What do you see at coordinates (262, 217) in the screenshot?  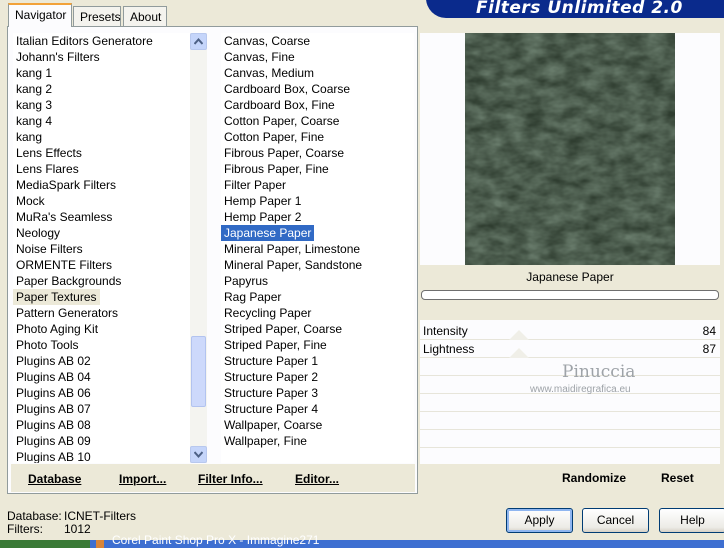 I see `filter-item: Hemp Paper 2` at bounding box center [262, 217].